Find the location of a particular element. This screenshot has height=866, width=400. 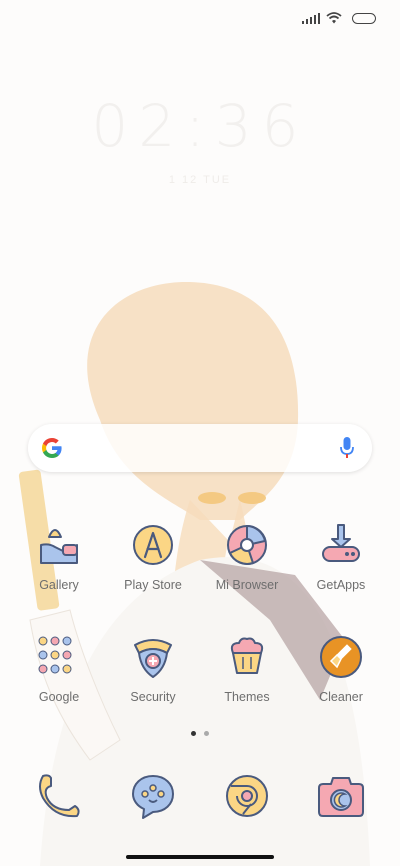

app-getapps: GetApps is located at coordinates (341, 556).